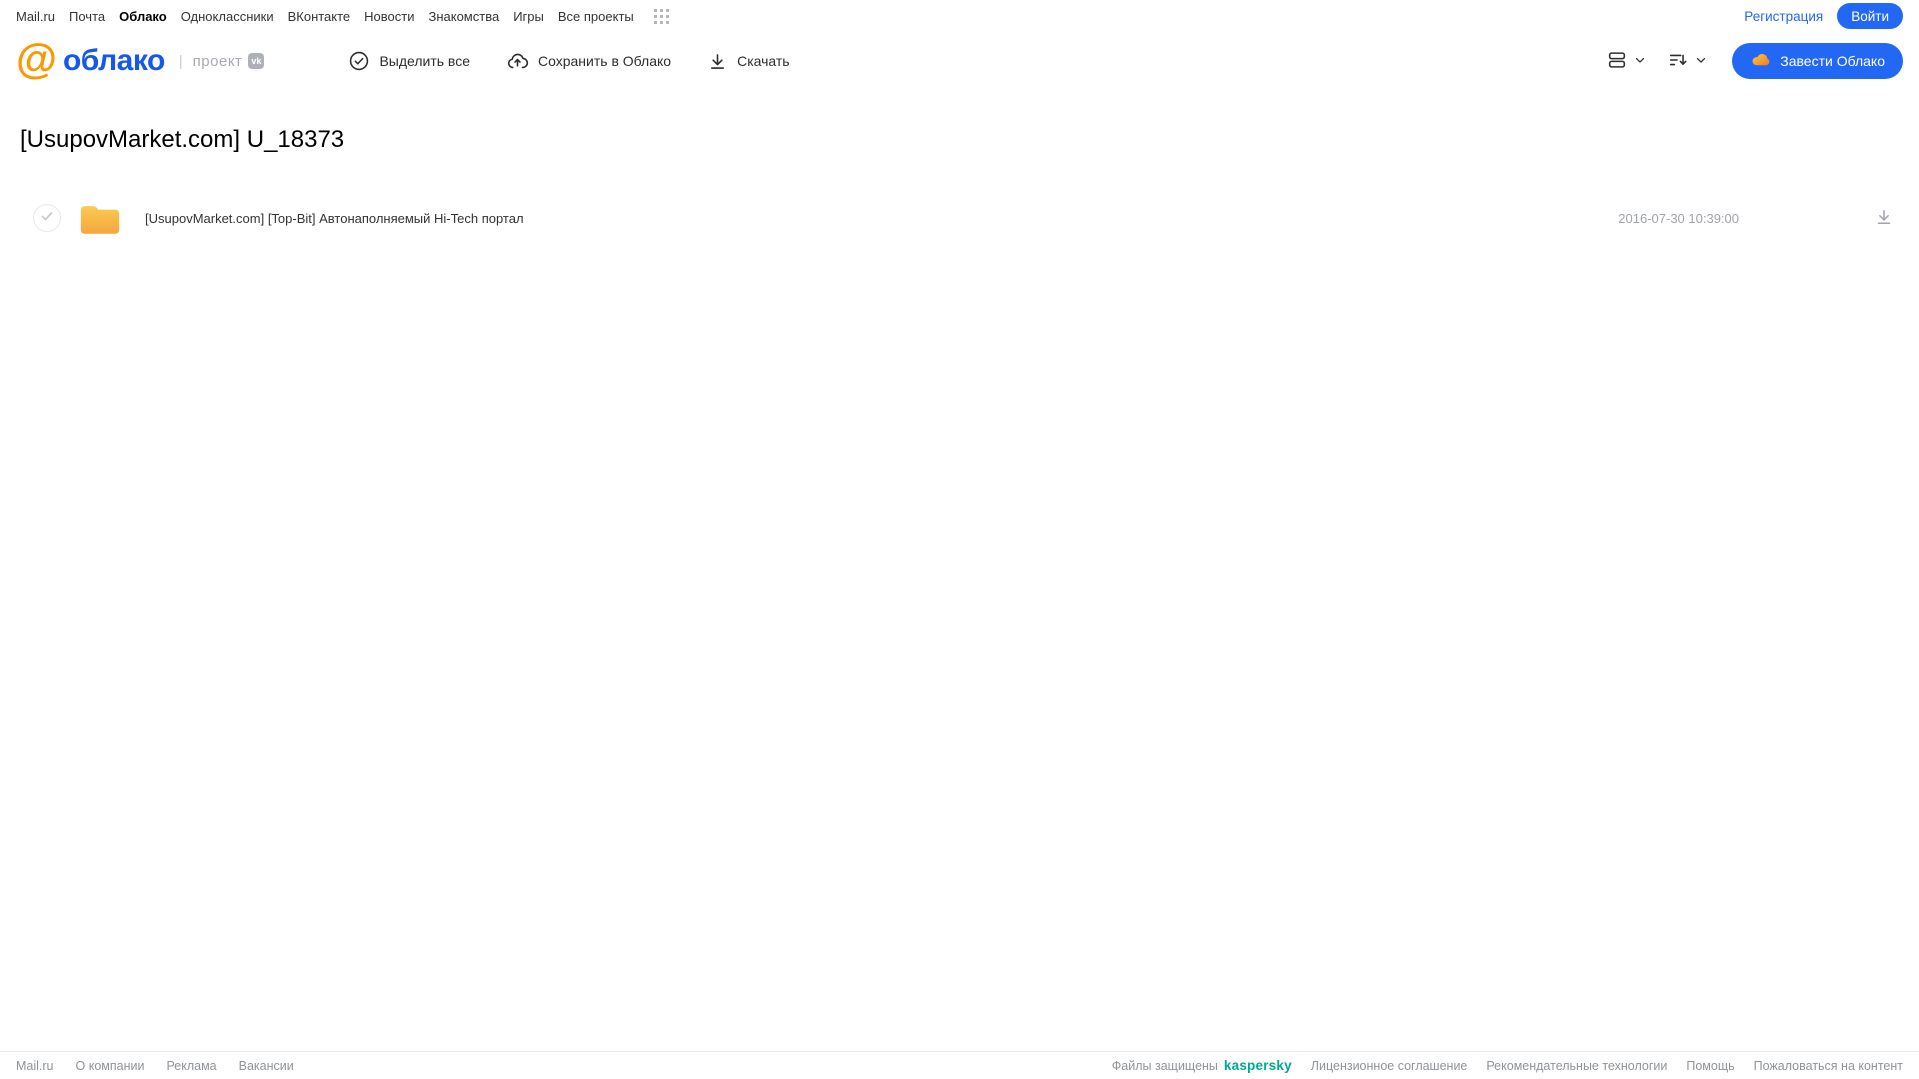 The image size is (1919, 1079). Describe the element at coordinates (87, 16) in the screenshot. I see `topnav-link-pochta: Почта` at that location.